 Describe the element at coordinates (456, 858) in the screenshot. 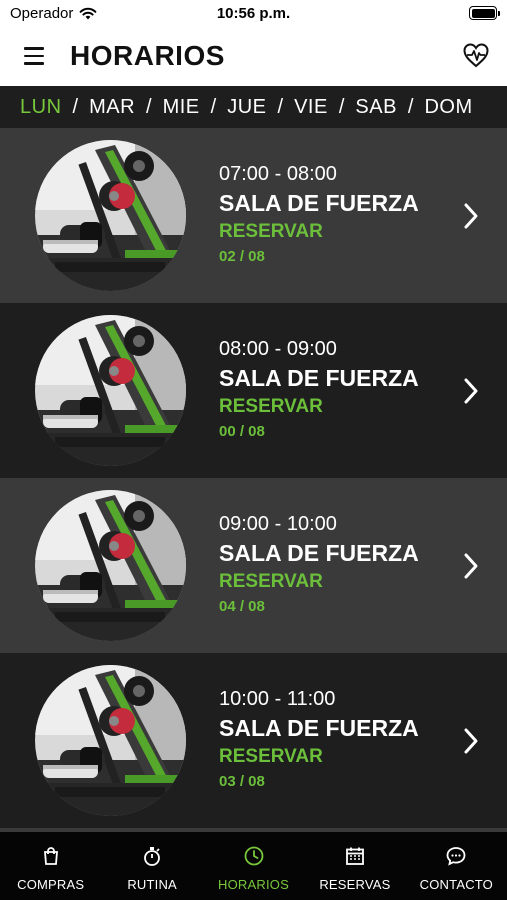

I see `chat-bubble-icon` at that location.